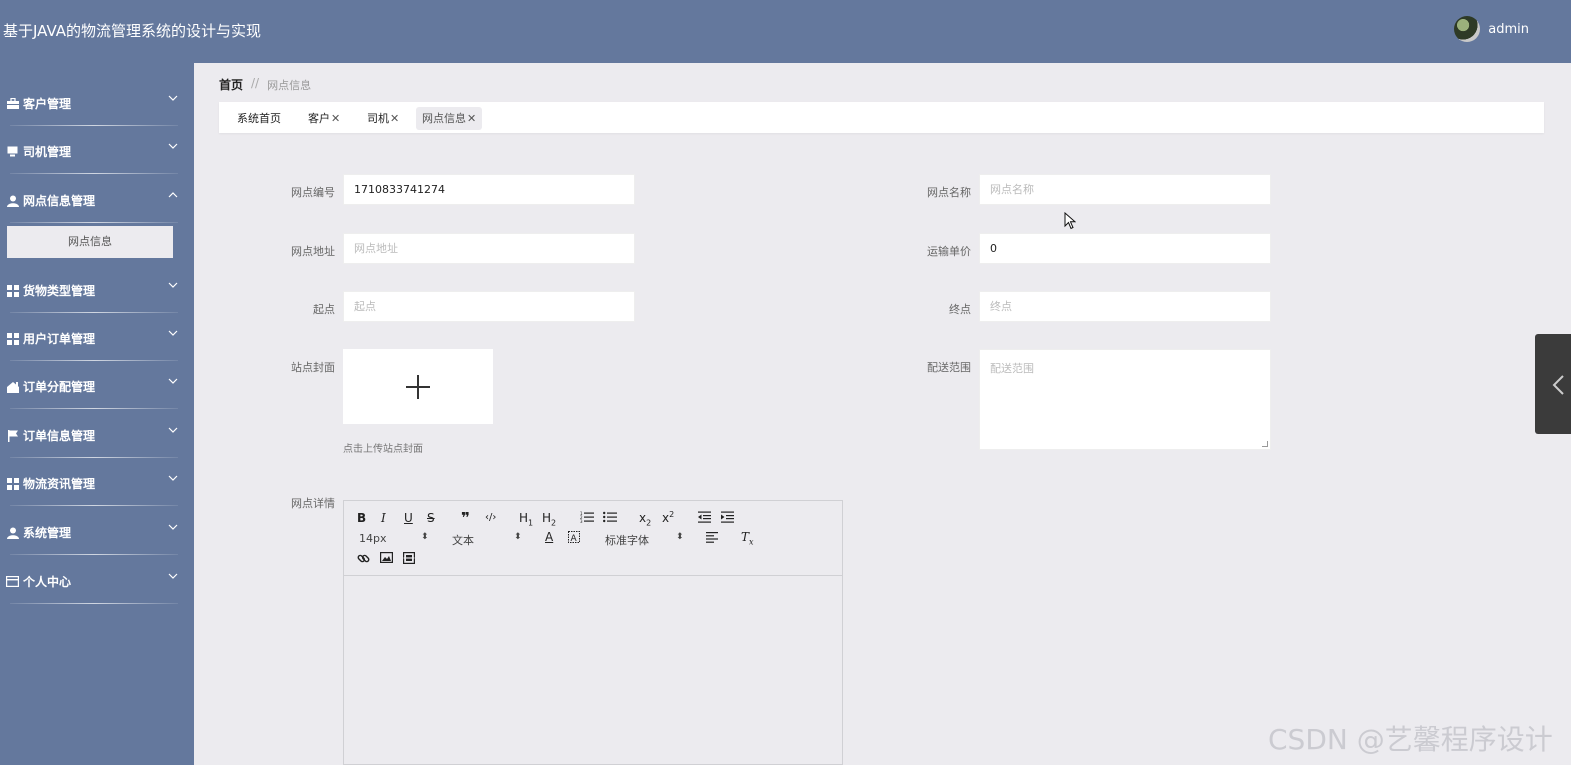  What do you see at coordinates (627, 540) in the screenshot?
I see `font-family-value: 标准字体` at bounding box center [627, 540].